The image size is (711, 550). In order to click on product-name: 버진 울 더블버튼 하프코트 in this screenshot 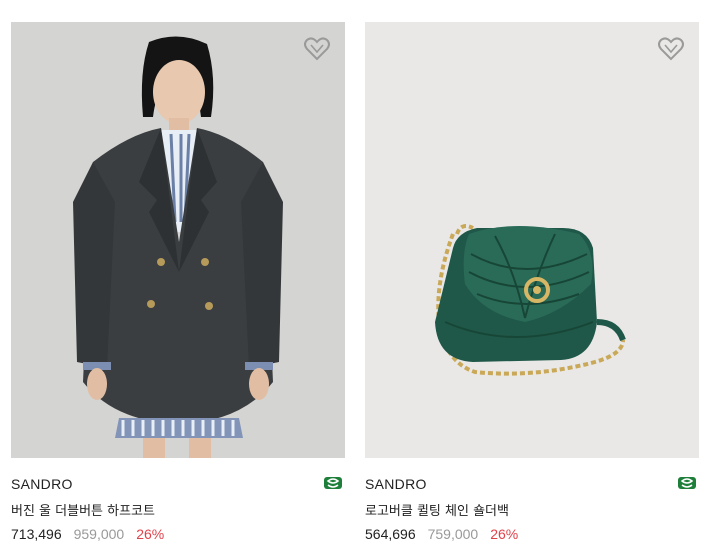, I will do `click(178, 509)`.